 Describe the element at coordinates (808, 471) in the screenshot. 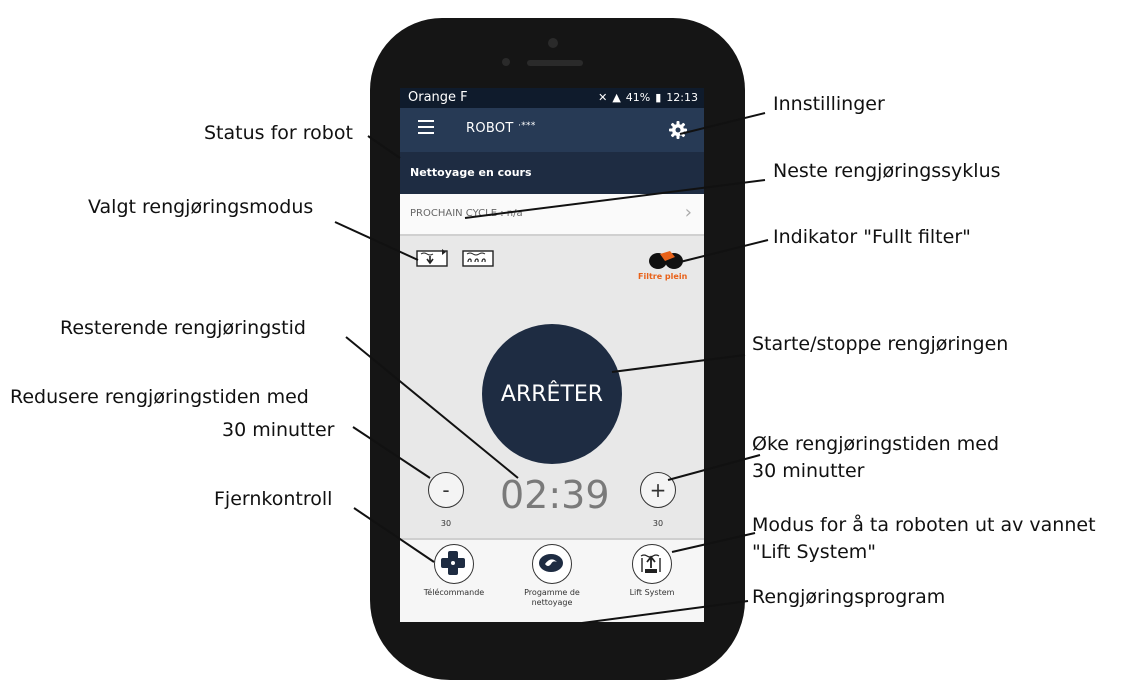

I see `callout-increase-line2: 30 minutter` at that location.